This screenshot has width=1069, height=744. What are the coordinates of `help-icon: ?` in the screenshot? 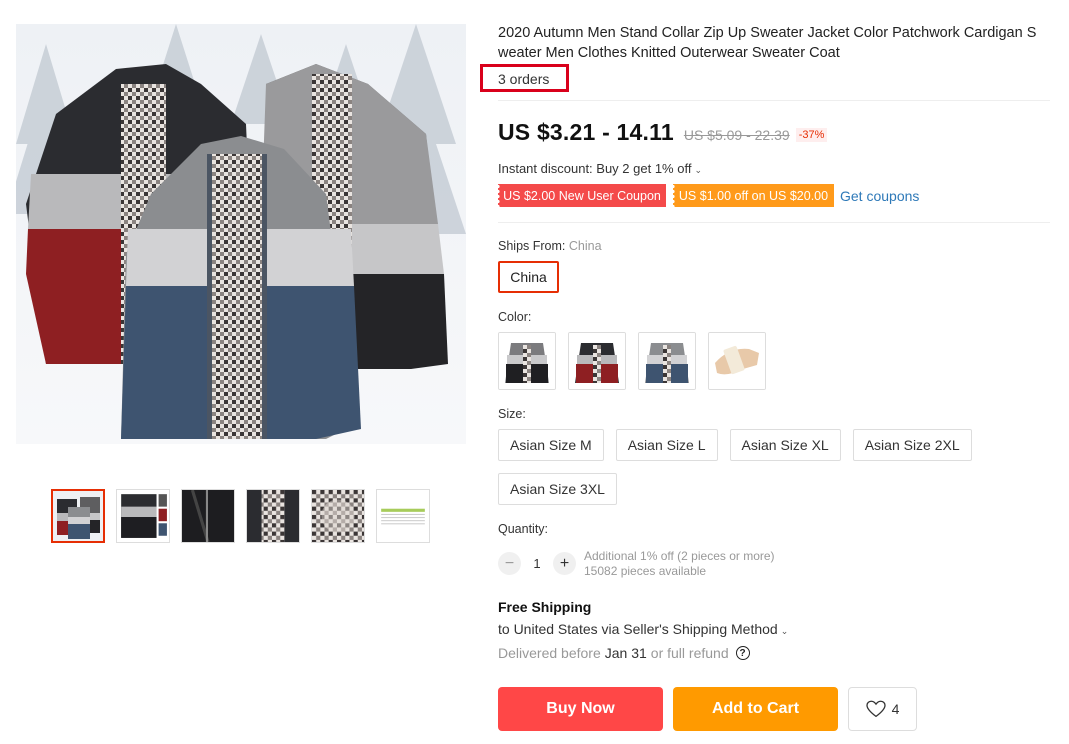 It's located at (742, 653).